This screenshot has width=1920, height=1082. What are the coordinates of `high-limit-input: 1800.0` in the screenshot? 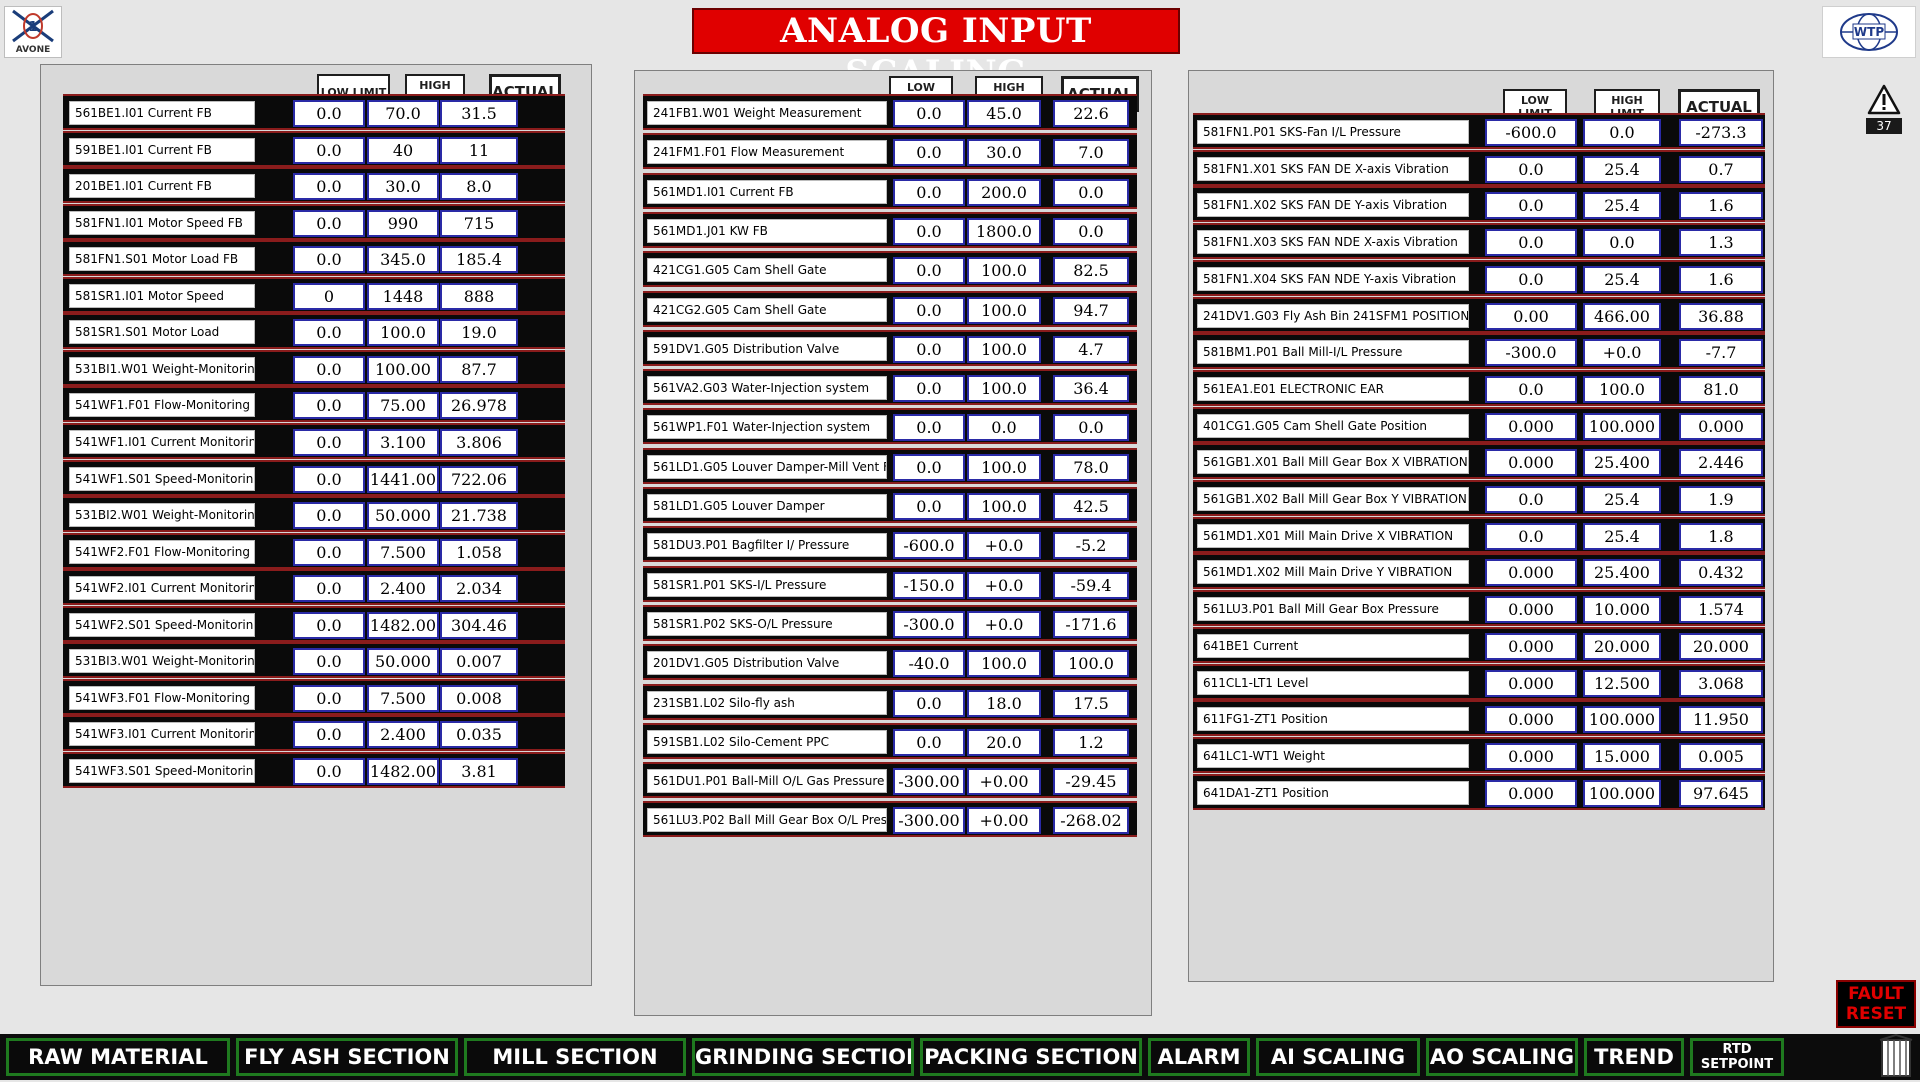 It's located at (1004, 231).